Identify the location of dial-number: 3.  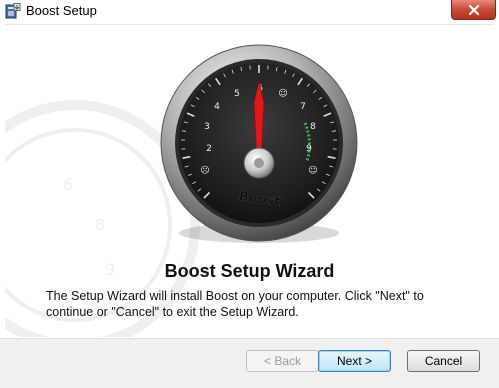
(207, 127).